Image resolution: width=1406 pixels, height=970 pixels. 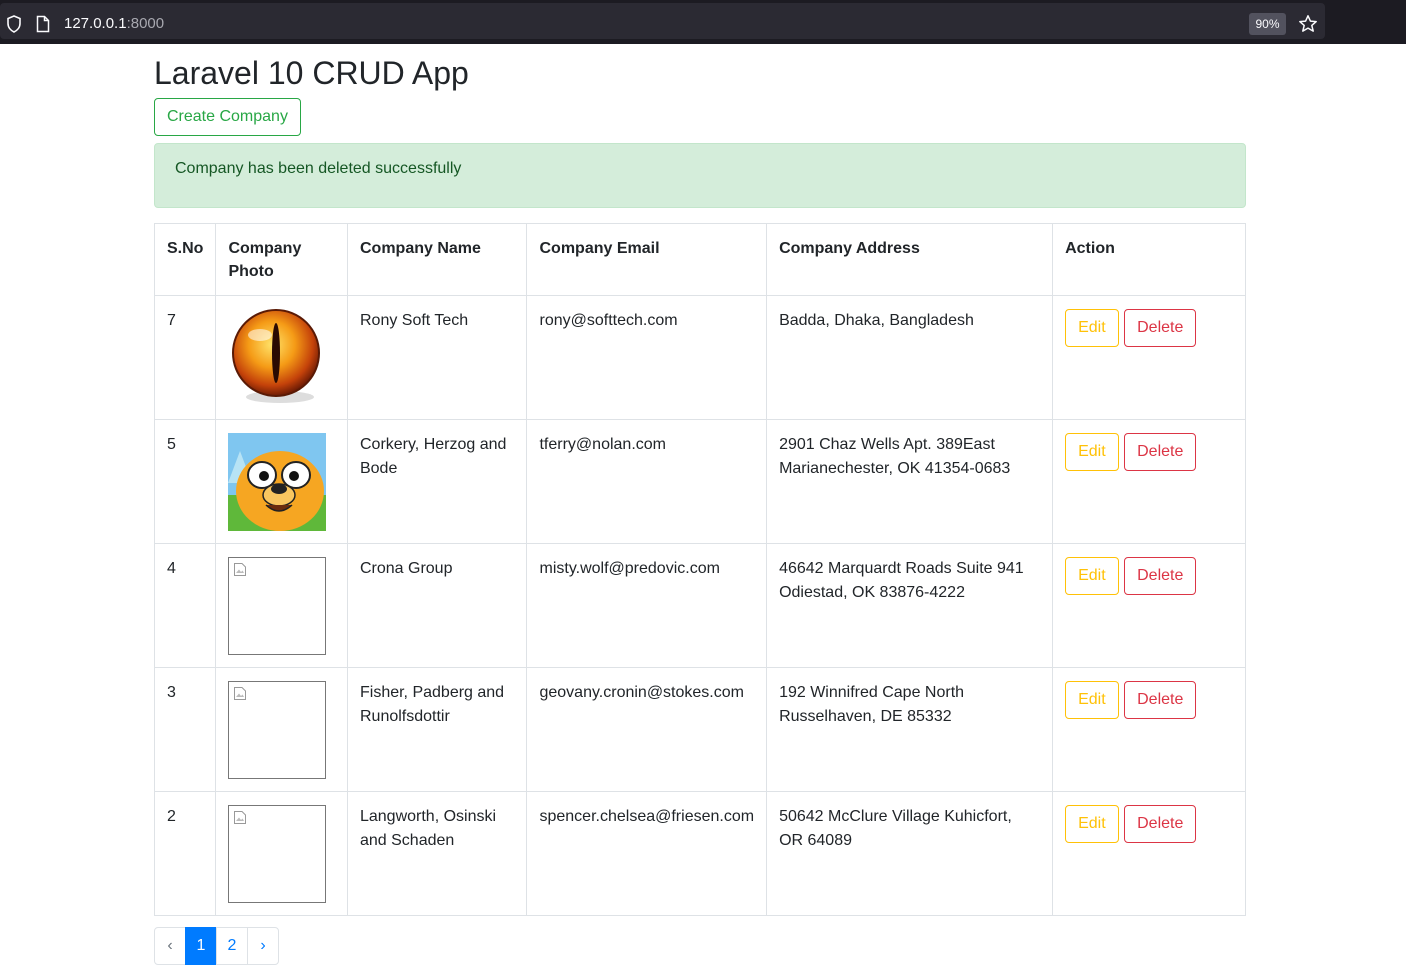 What do you see at coordinates (263, 946) in the screenshot?
I see `pagination-next: ›` at bounding box center [263, 946].